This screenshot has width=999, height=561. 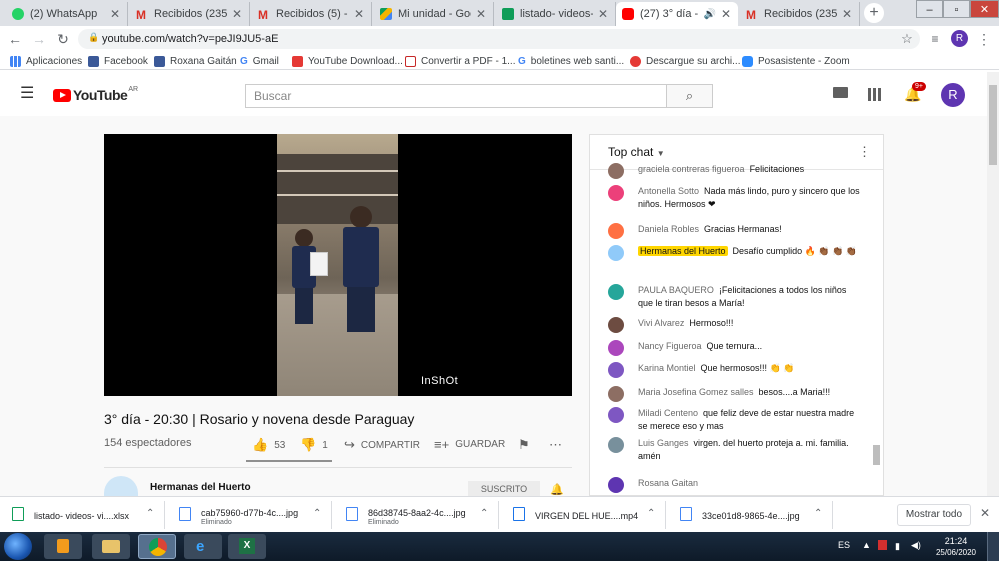 I want to click on bookmark-roxana: Roxana Gaitán, so click(x=195, y=61).